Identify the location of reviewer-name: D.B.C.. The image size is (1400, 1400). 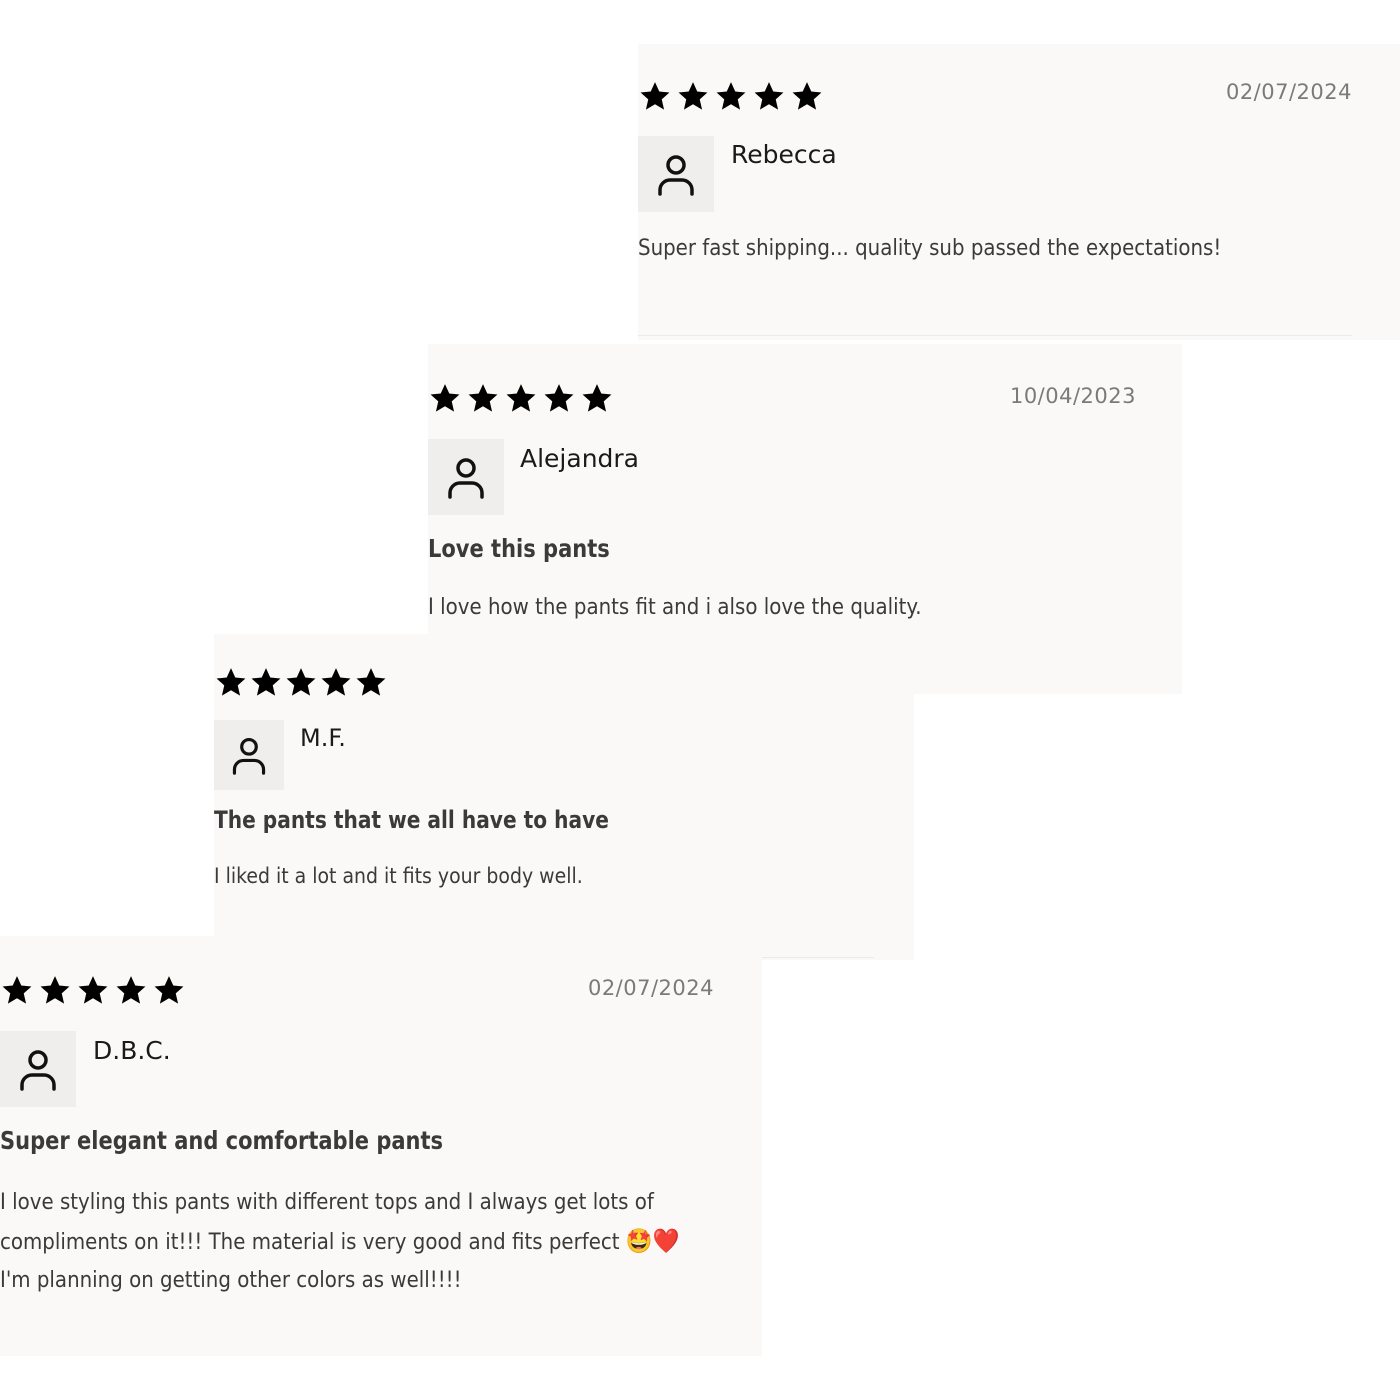
(132, 1050).